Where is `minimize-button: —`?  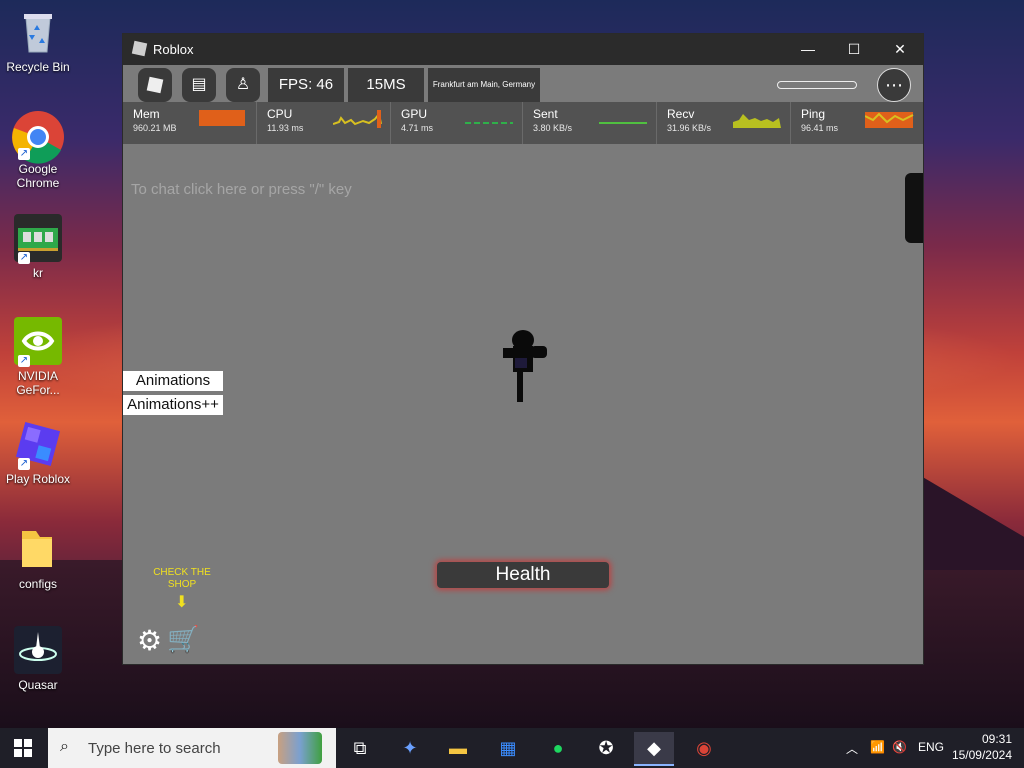
minimize-button: — is located at coordinates (808, 49).